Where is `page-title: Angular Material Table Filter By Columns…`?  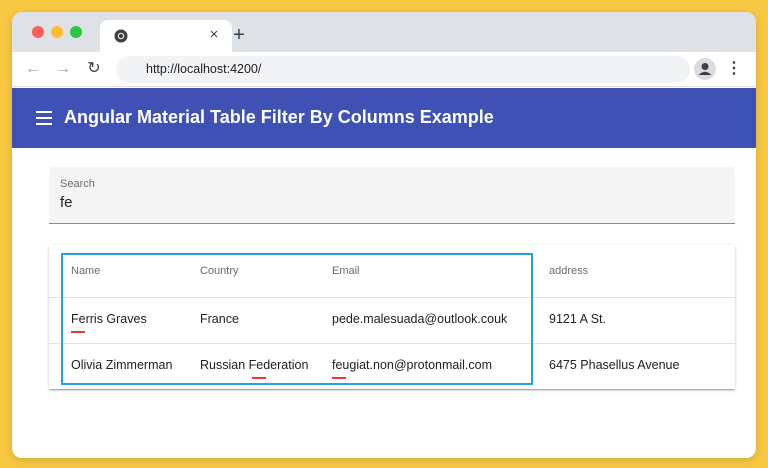
page-title: Angular Material Table Filter By Columns… is located at coordinates (279, 117).